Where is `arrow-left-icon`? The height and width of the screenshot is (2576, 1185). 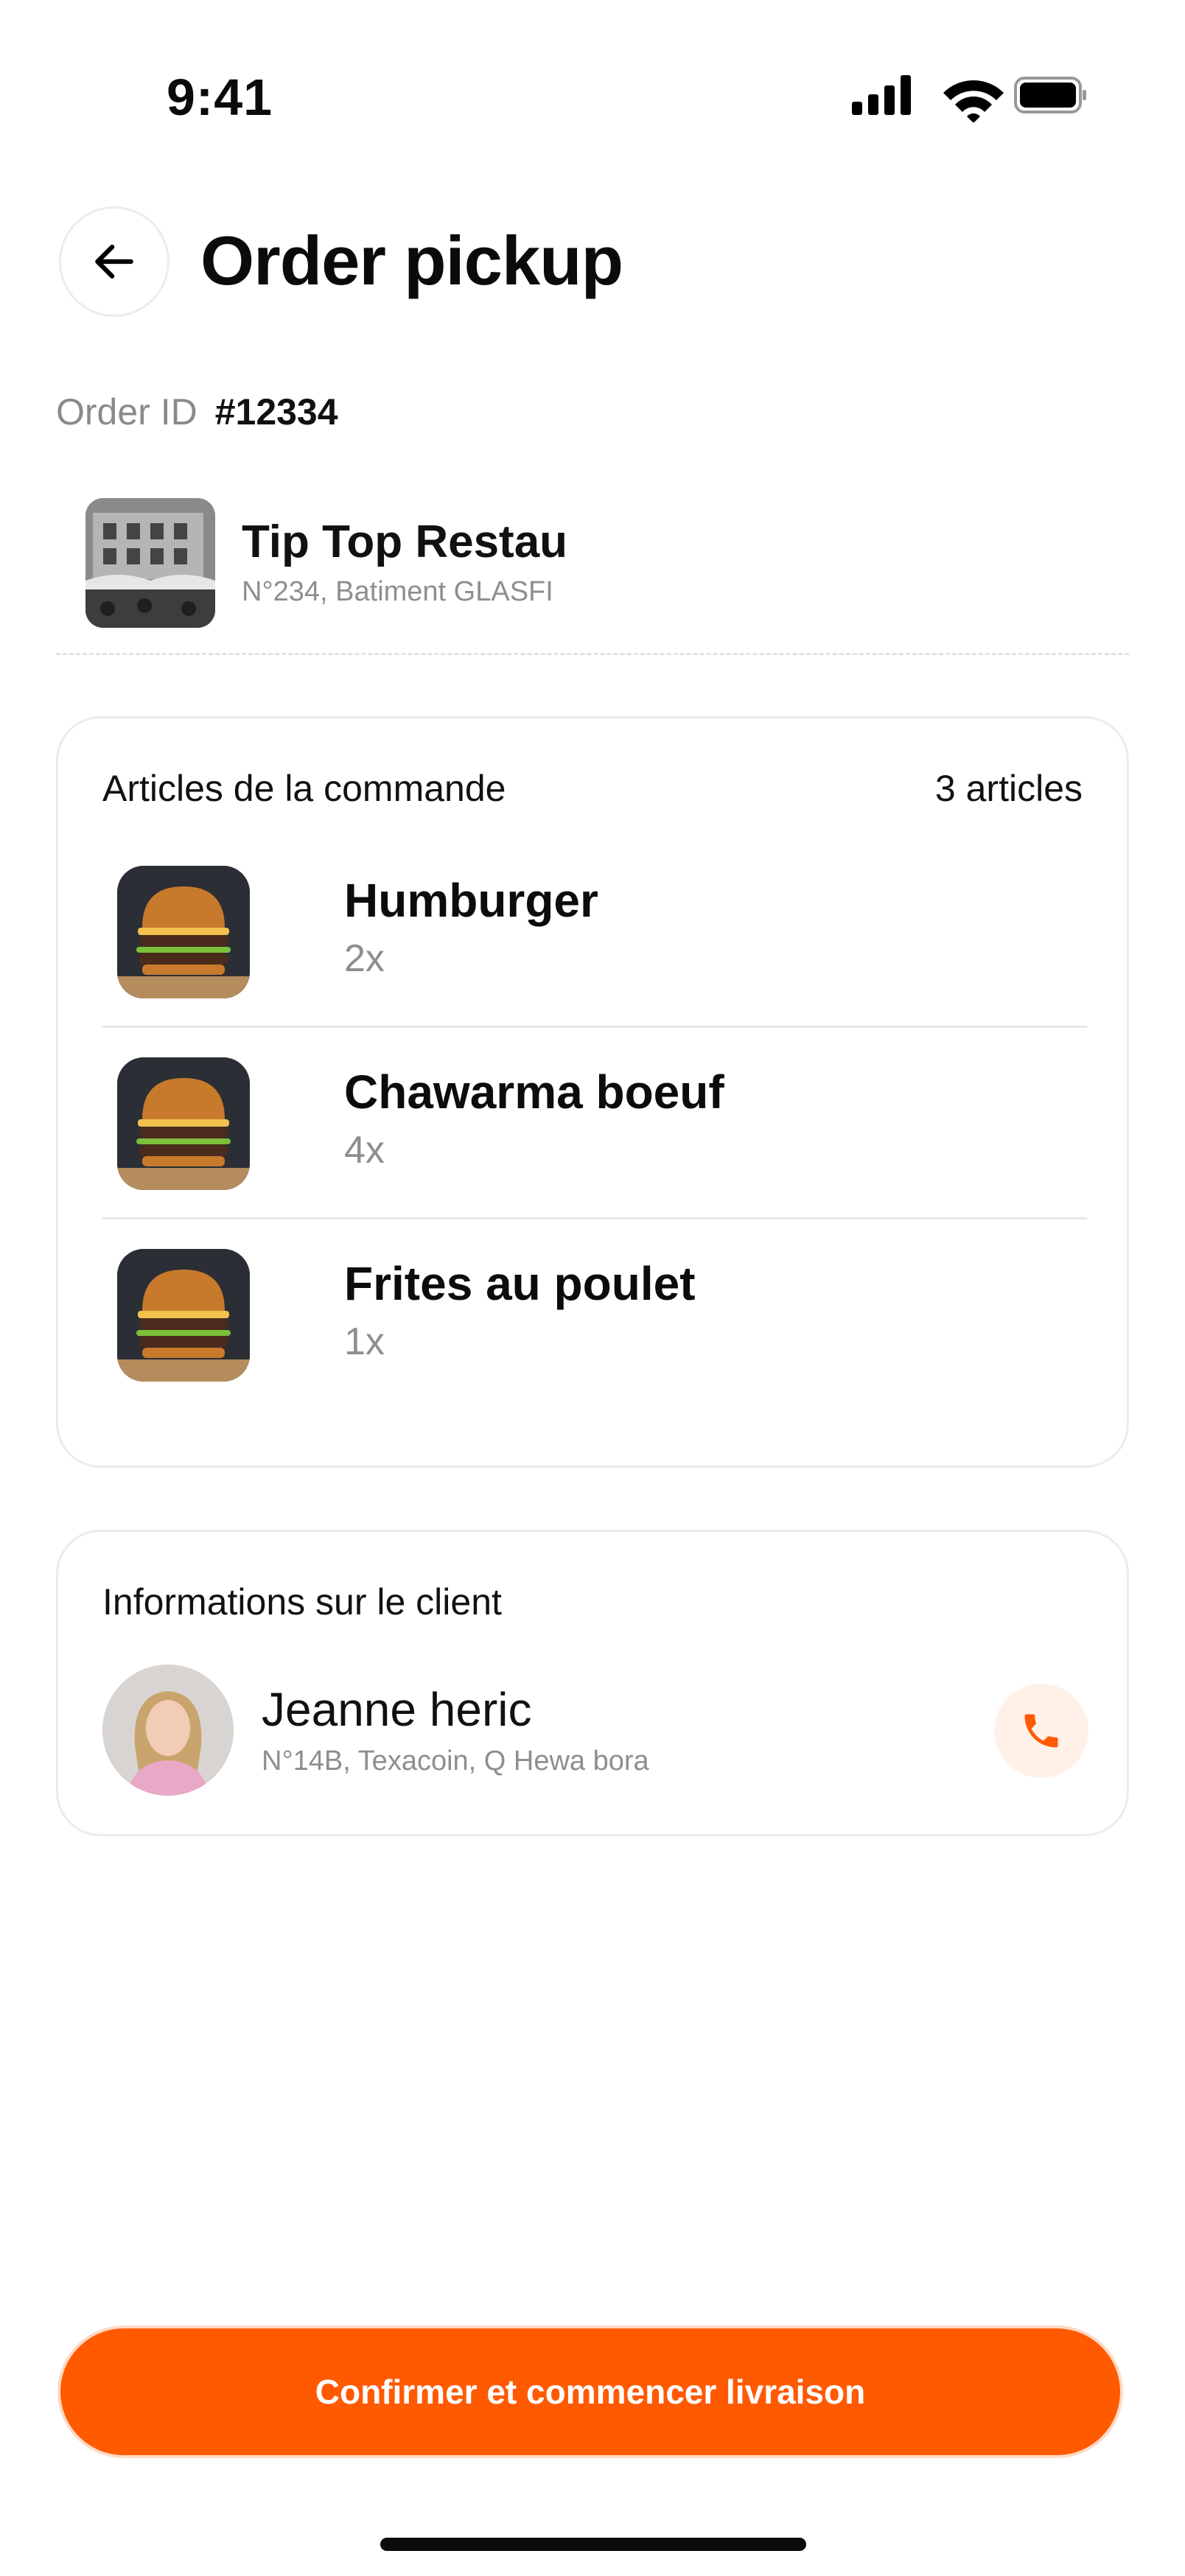 arrow-left-icon is located at coordinates (114, 262).